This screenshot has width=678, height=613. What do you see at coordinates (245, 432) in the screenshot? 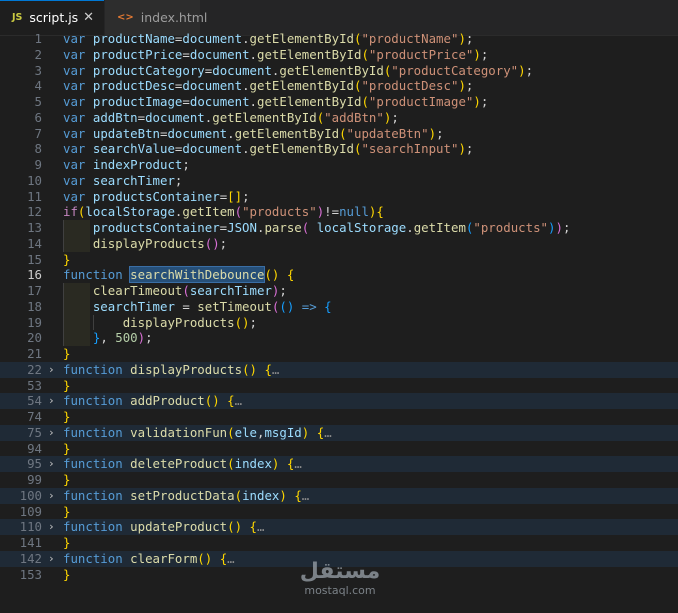
I see `code-token: ele` at bounding box center [245, 432].